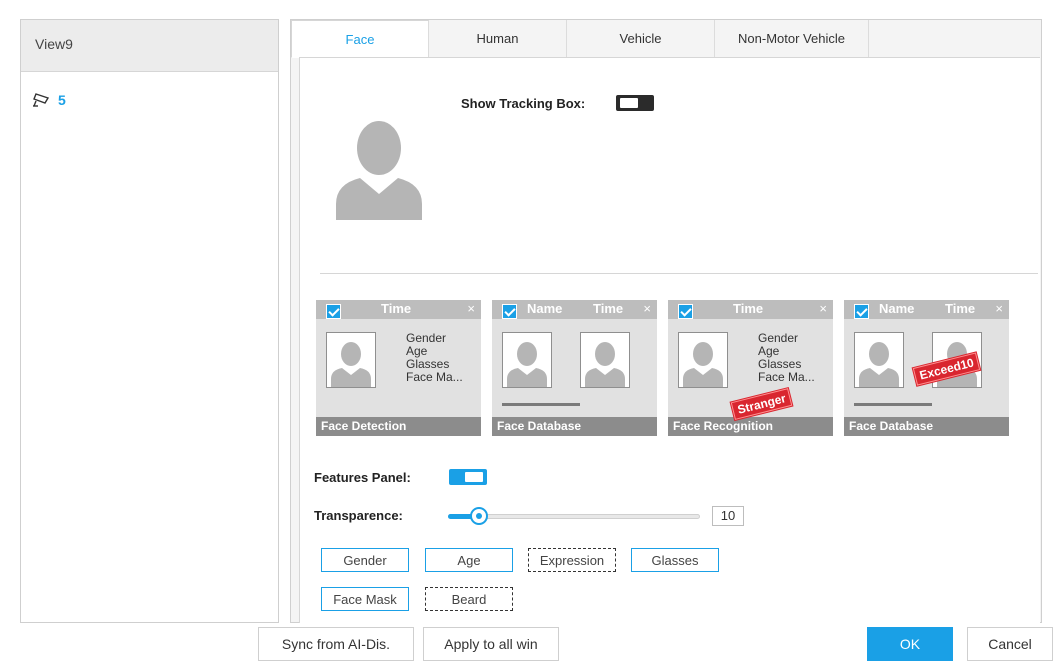 The width and height of the screenshot is (1060, 666). What do you see at coordinates (679, 273) in the screenshot?
I see `section-divider` at bounding box center [679, 273].